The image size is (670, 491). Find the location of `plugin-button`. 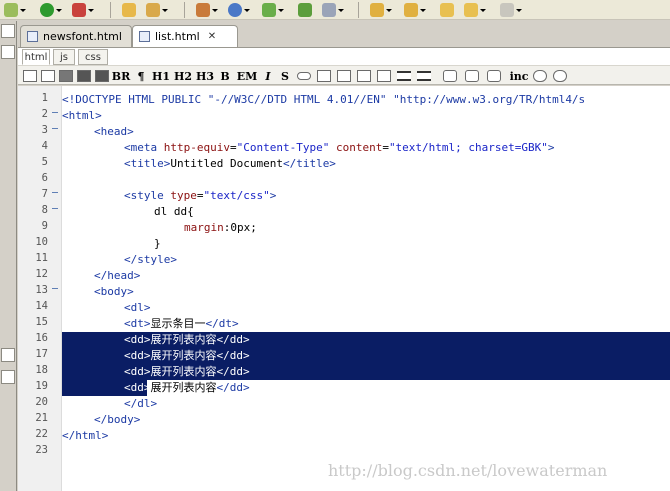

plugin-button is located at coordinates (305, 10).